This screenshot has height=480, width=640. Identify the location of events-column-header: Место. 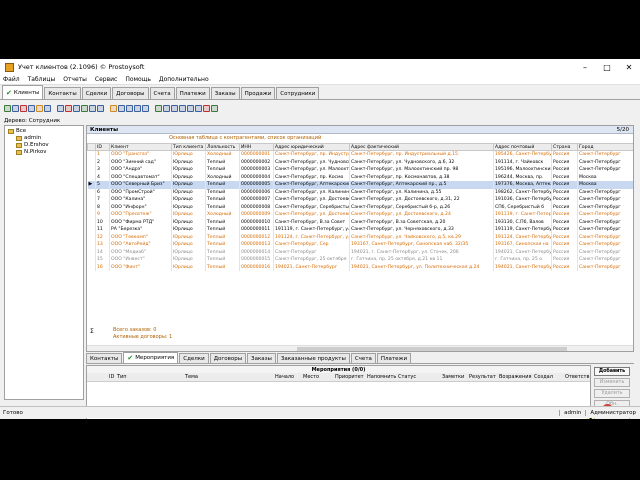
(311, 377).